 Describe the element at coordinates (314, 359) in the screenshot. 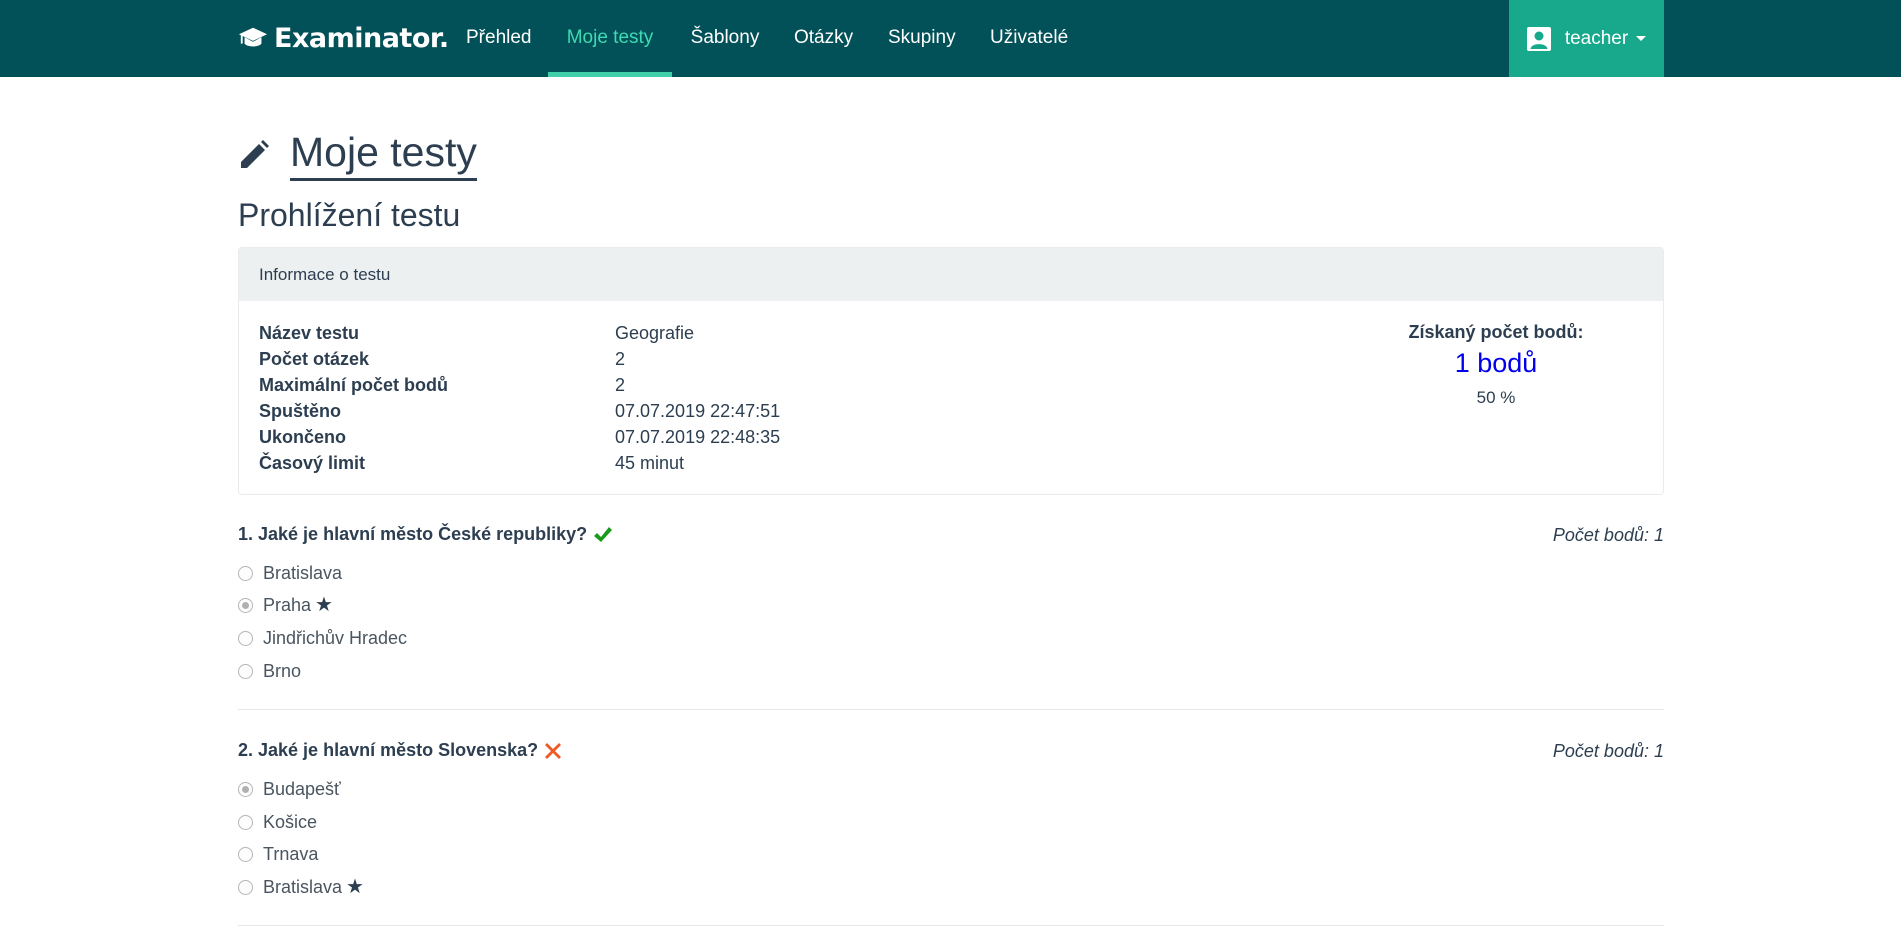

I see `info-label-question-count: Počet otázek` at that location.